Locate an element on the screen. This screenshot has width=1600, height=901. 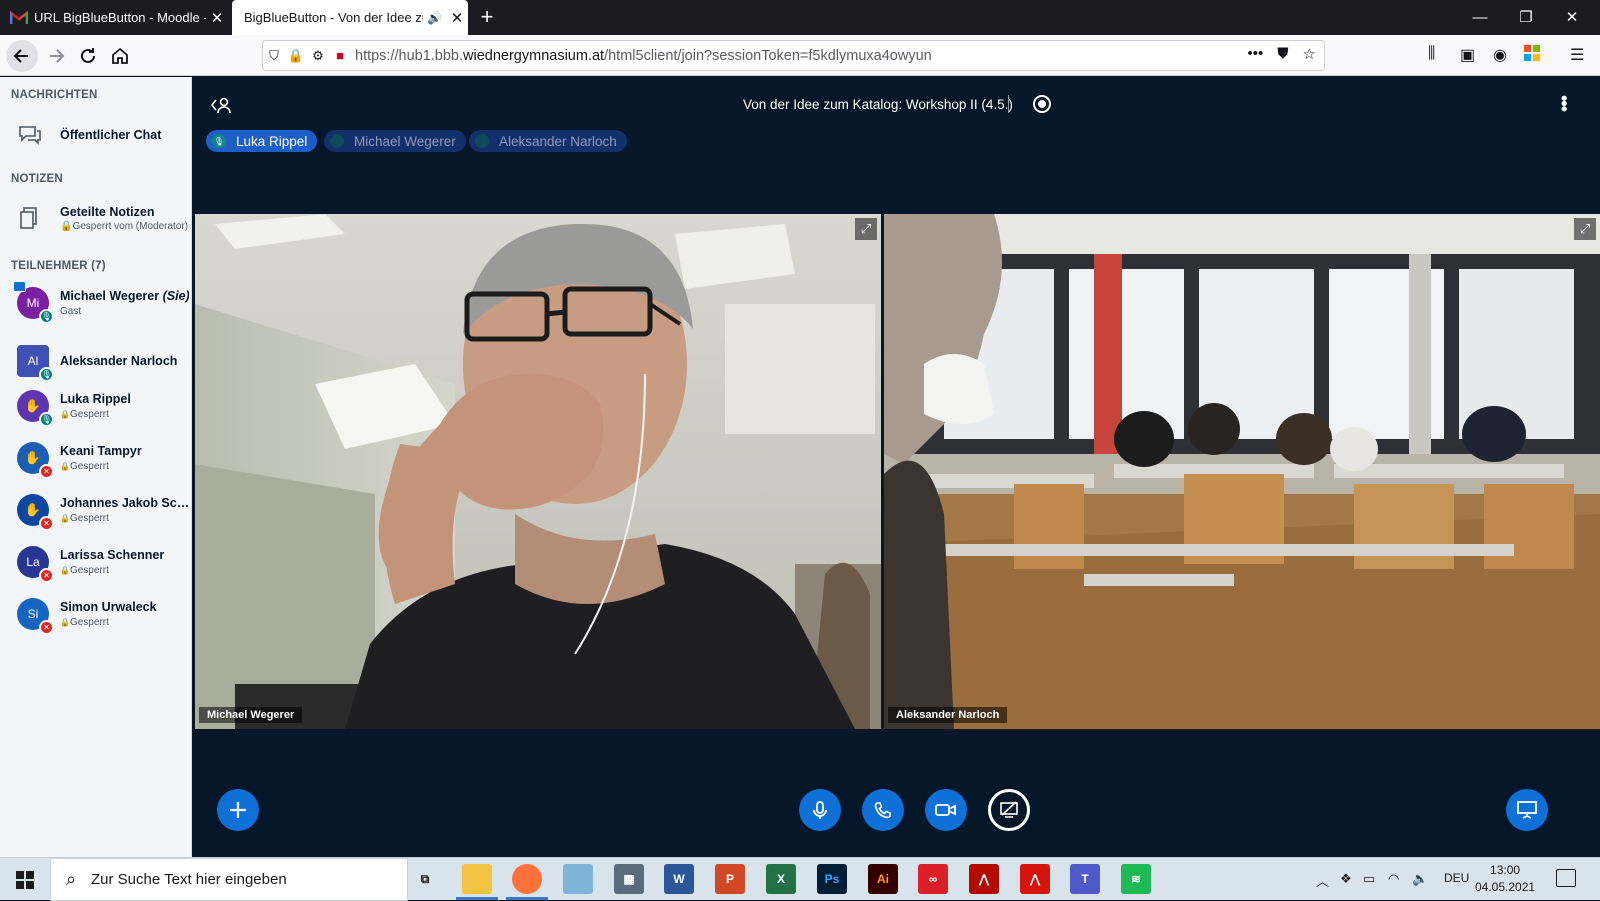
input-language: DEU is located at coordinates (1456, 878).